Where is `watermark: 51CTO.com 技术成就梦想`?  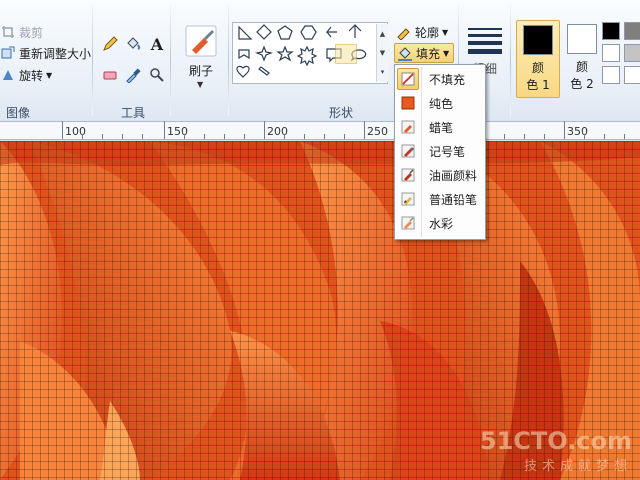 watermark: 51CTO.com 技术成就梦想 is located at coordinates (556, 450).